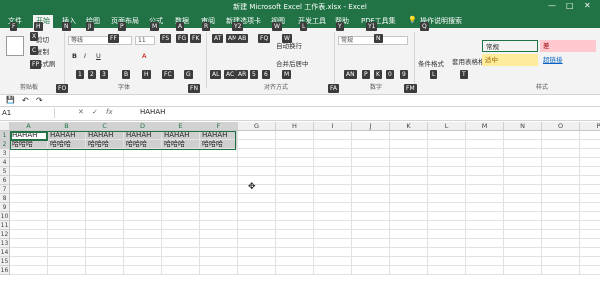  I want to click on cell-l14, so click(447, 252).